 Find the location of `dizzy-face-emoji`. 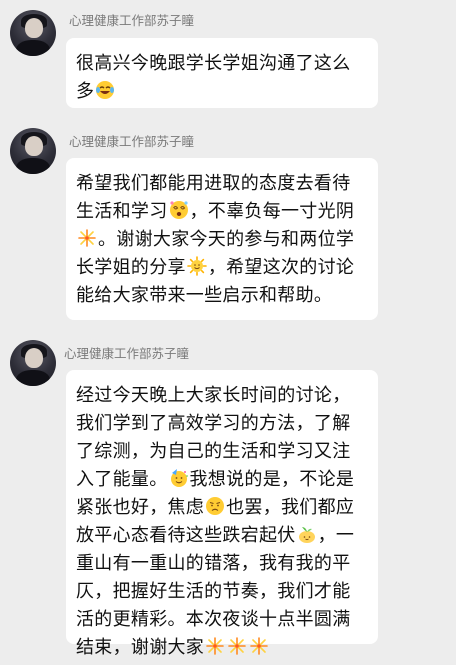

dizzy-face-emoji is located at coordinates (179, 210).